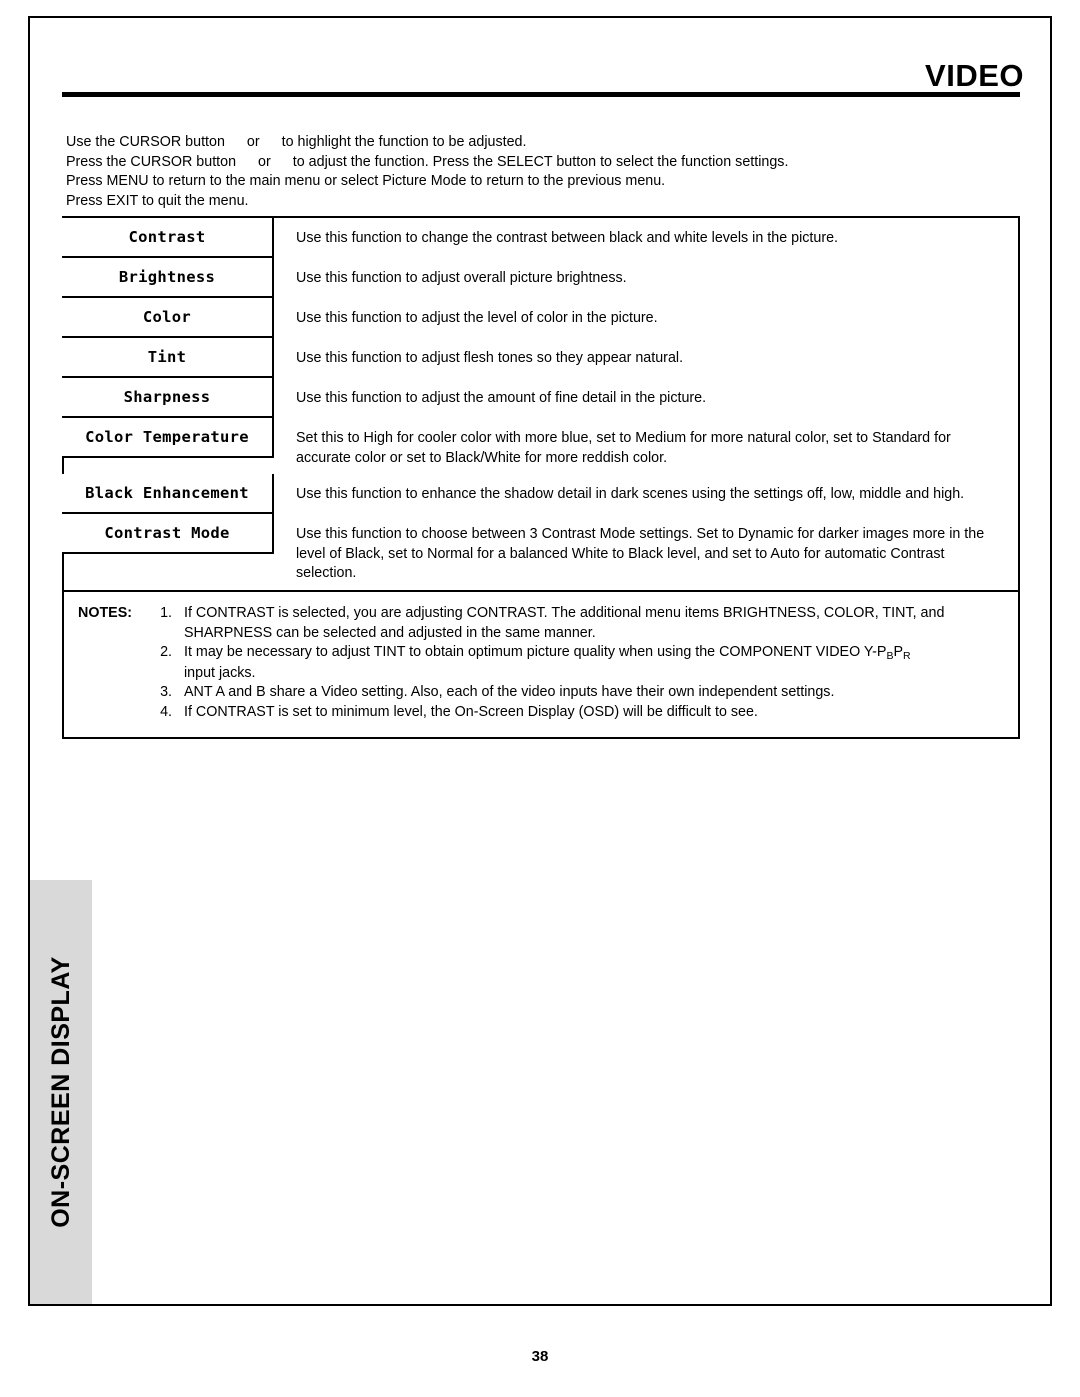 This screenshot has height=1397, width=1080. I want to click on header-divider, so click(541, 94).